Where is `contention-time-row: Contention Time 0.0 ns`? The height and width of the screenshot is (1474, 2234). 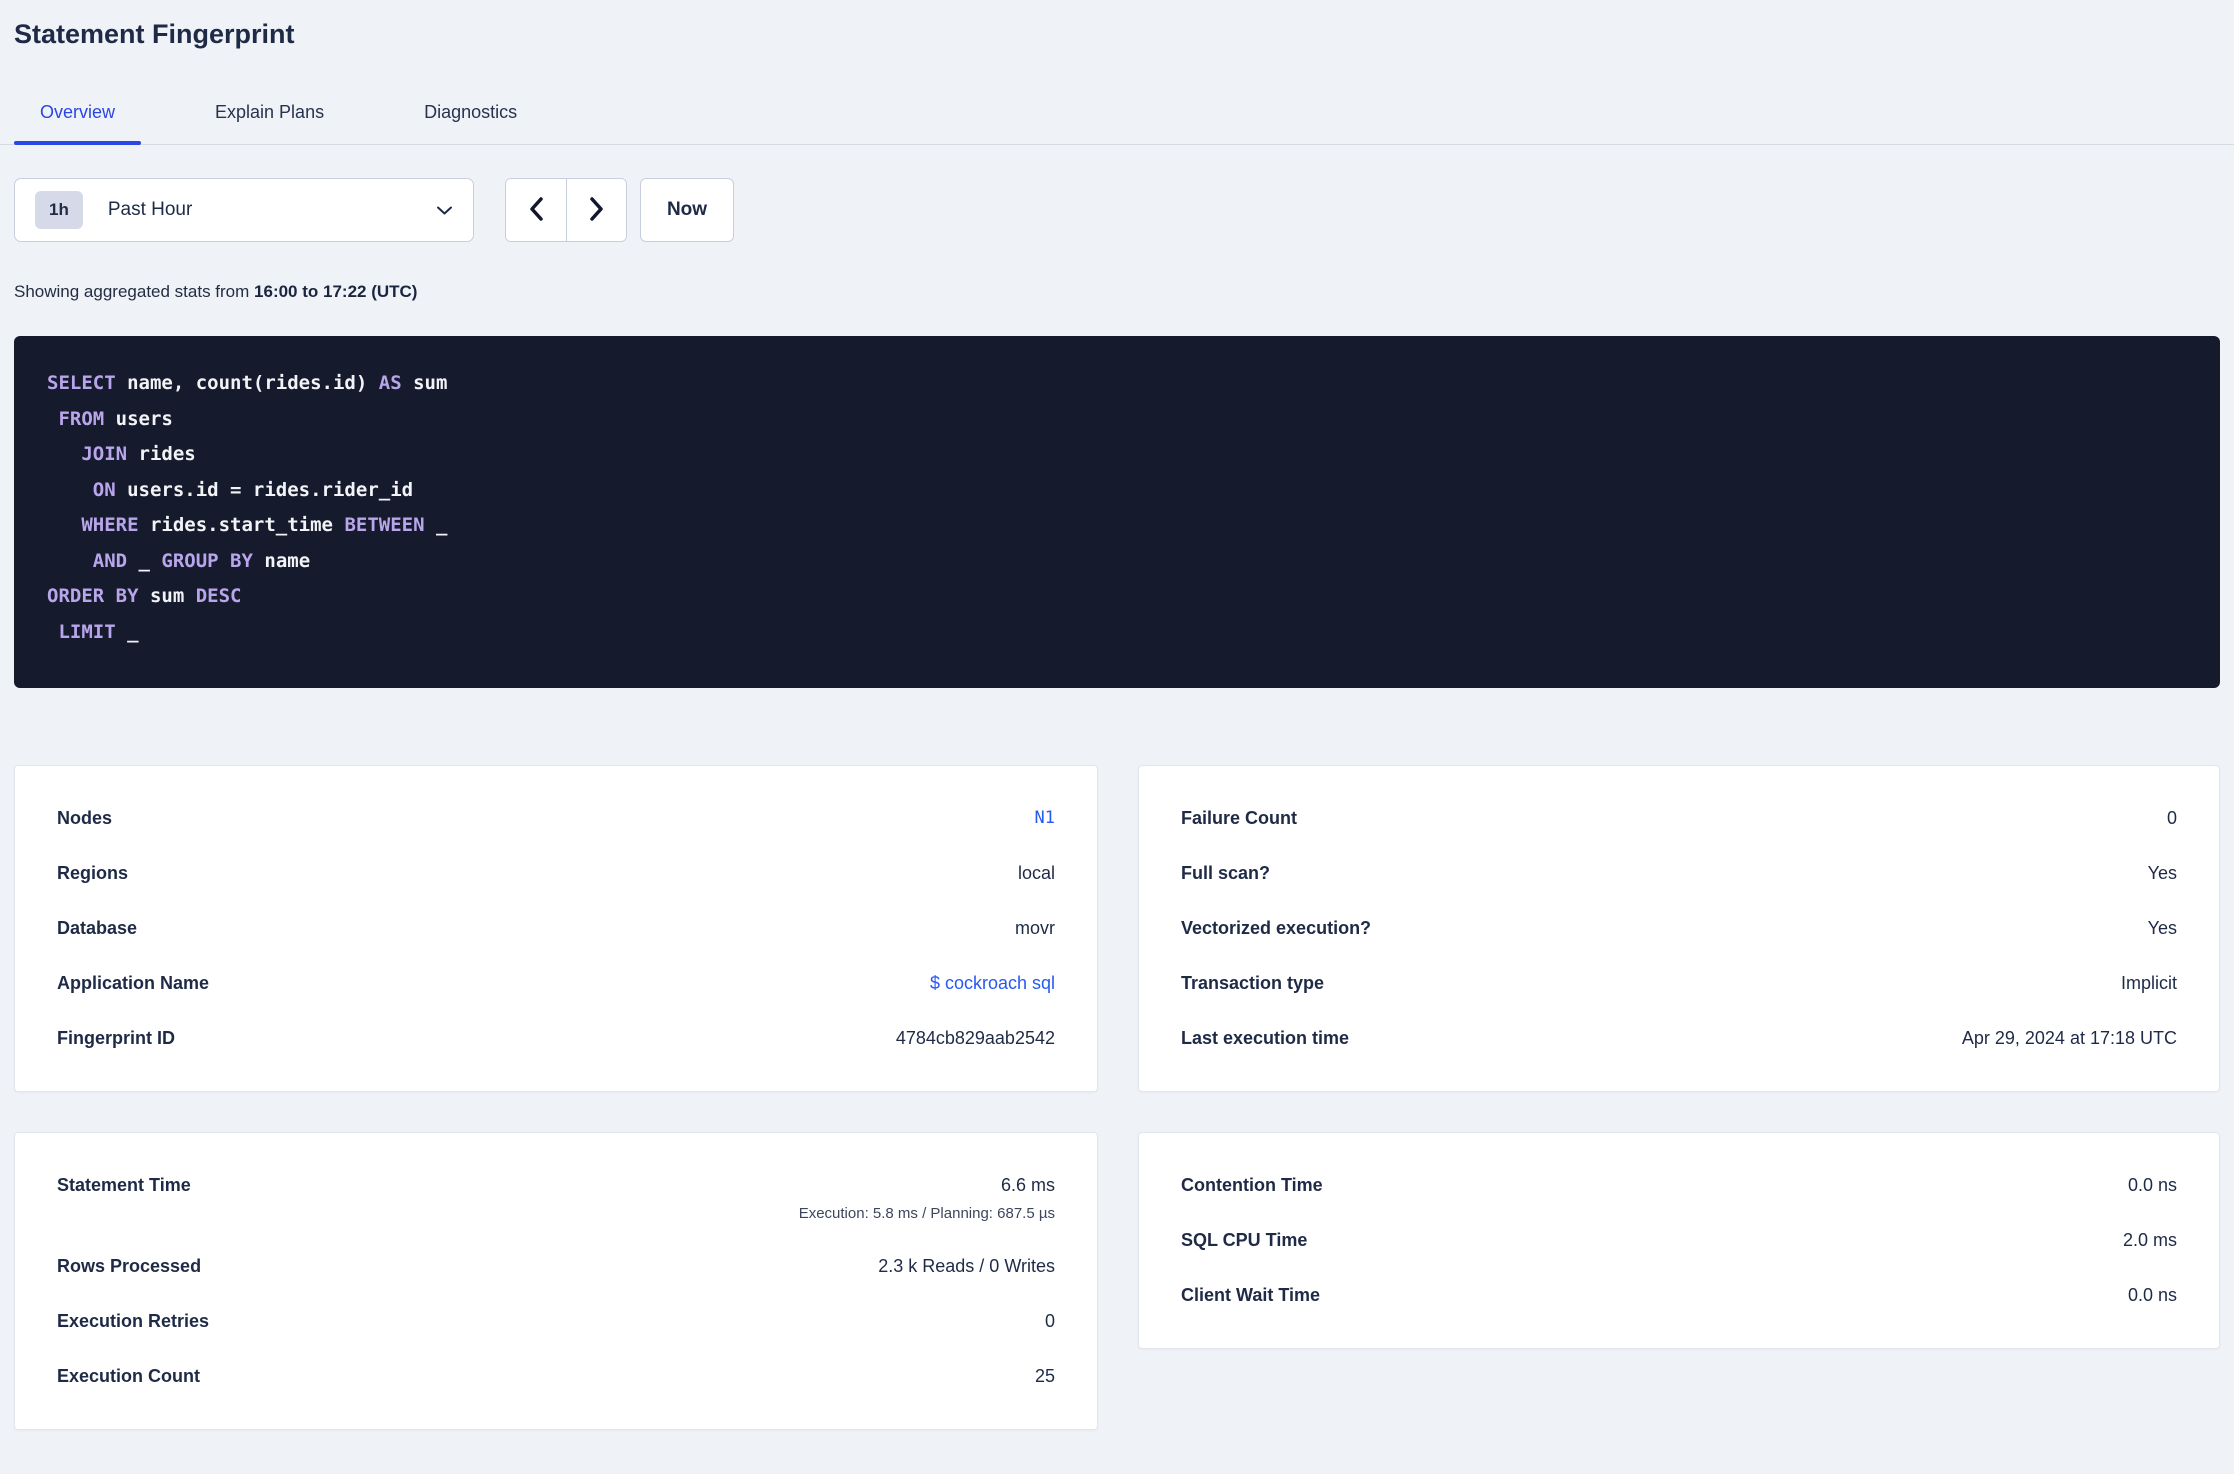
contention-time-row: Contention Time 0.0 ns is located at coordinates (1679, 1185).